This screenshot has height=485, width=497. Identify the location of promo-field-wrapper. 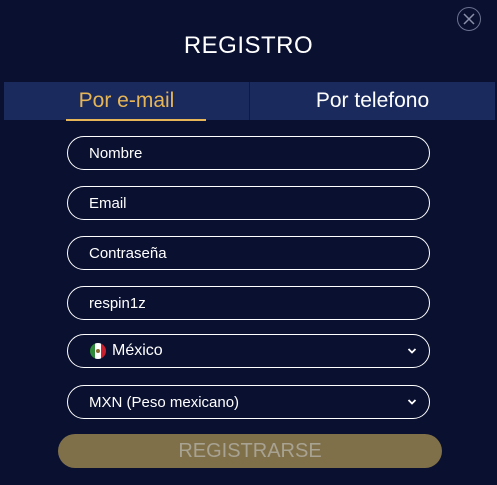
(248, 303).